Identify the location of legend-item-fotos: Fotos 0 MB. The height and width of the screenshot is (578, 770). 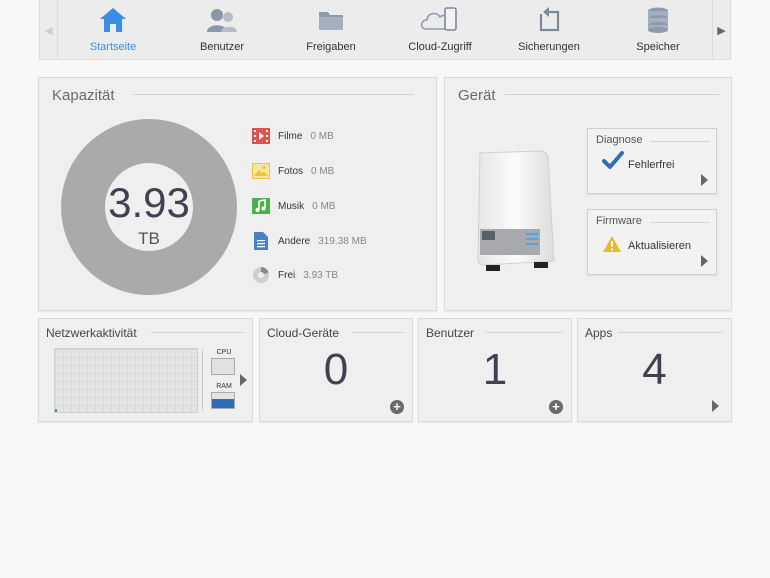
(293, 171).